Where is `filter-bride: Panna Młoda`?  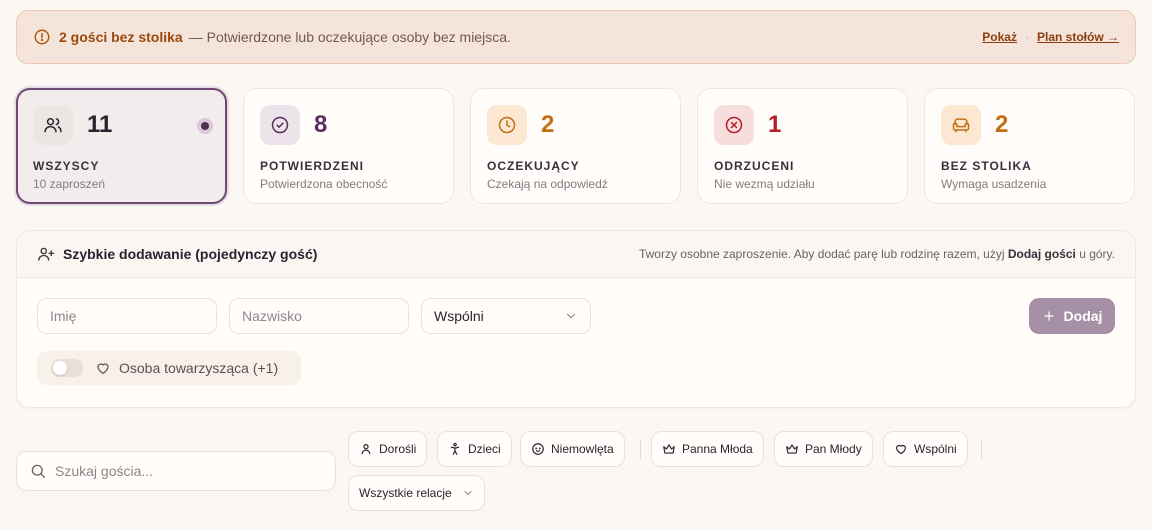
filter-bride: Panna Młoda is located at coordinates (707, 449).